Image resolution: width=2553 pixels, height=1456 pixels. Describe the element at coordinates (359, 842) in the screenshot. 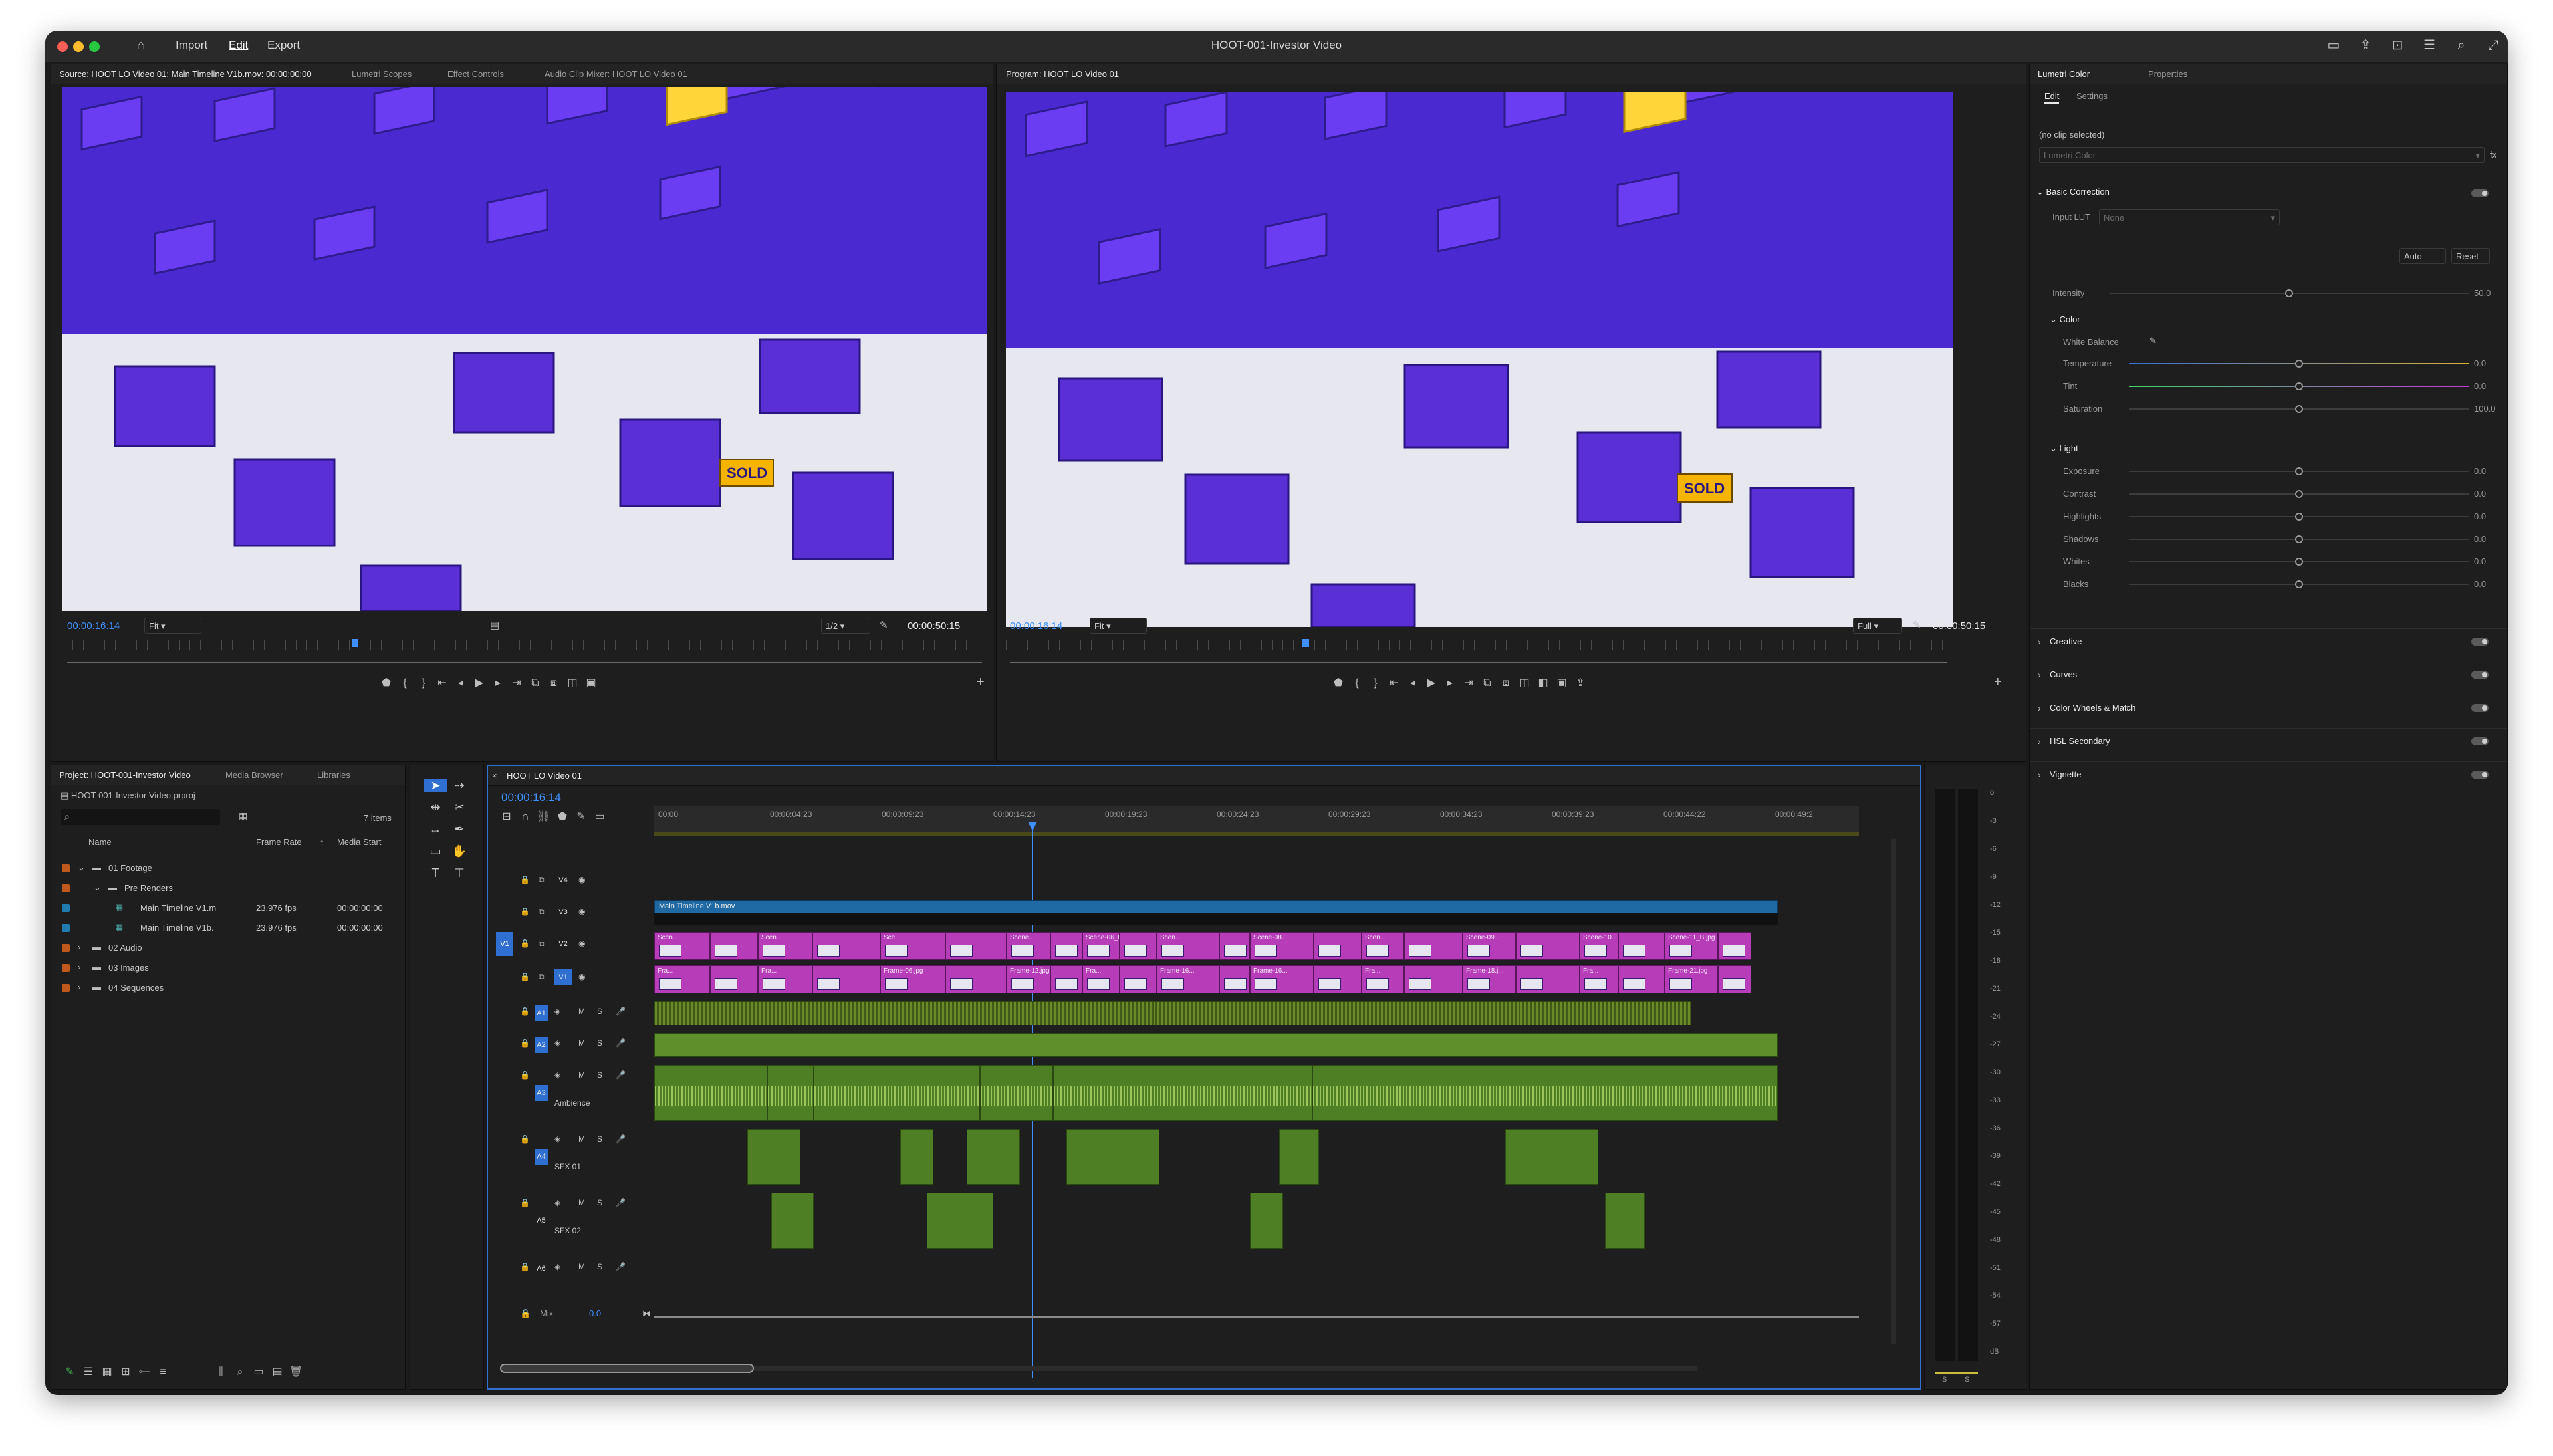

I see `col-media-start: Media Start` at that location.